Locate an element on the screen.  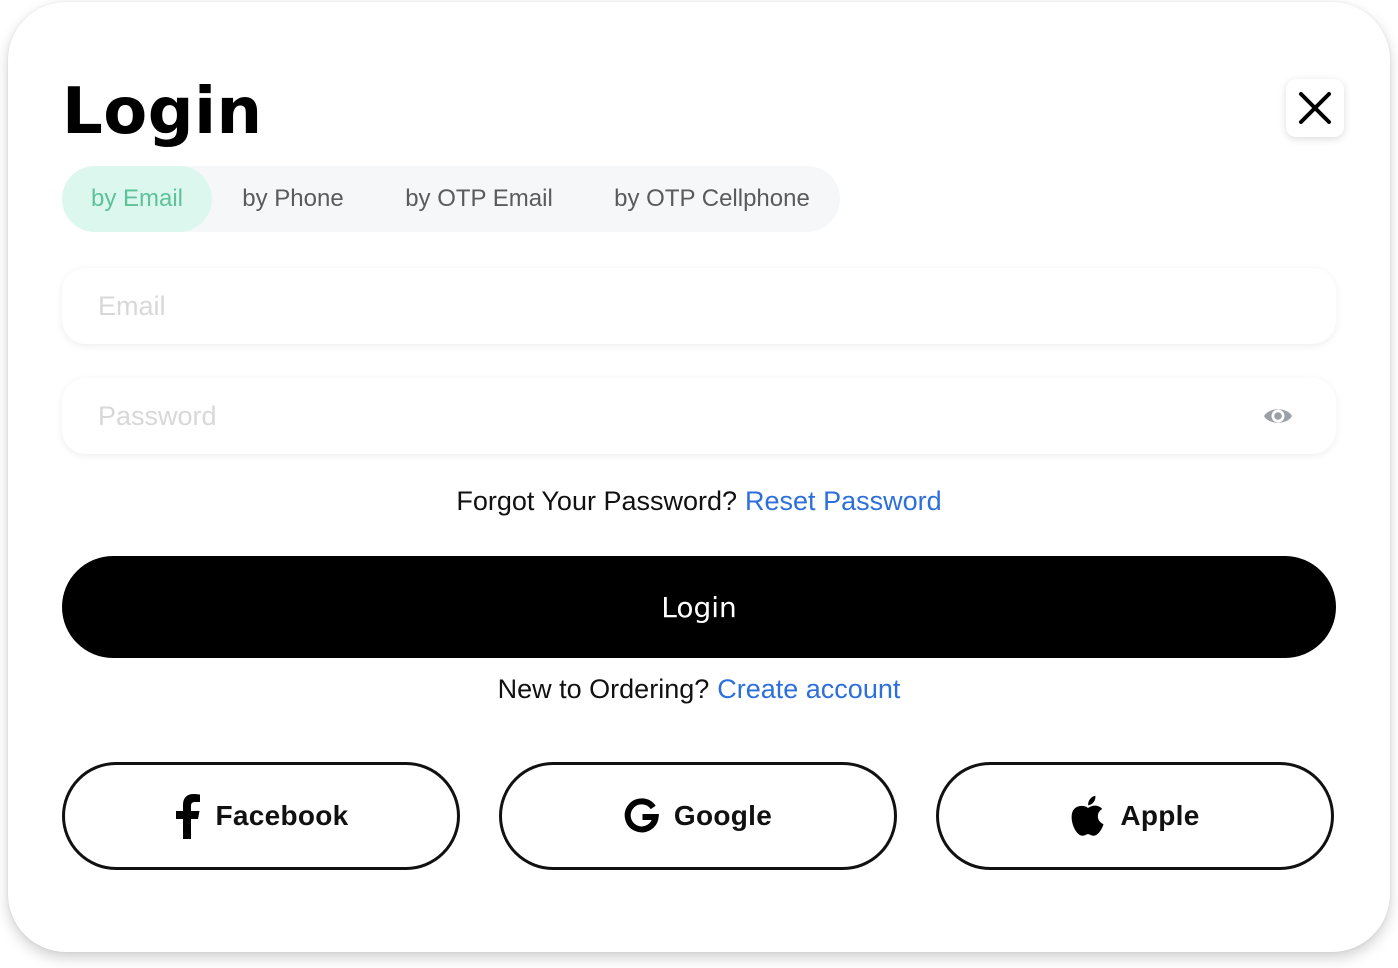
password-field is located at coordinates (699, 416).